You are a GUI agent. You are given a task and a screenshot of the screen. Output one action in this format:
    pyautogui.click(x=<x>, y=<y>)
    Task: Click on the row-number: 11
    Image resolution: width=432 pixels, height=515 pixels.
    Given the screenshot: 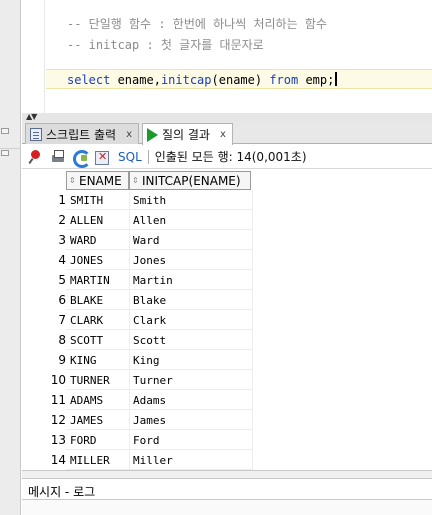 What is the action you would take?
    pyautogui.click(x=58, y=400)
    